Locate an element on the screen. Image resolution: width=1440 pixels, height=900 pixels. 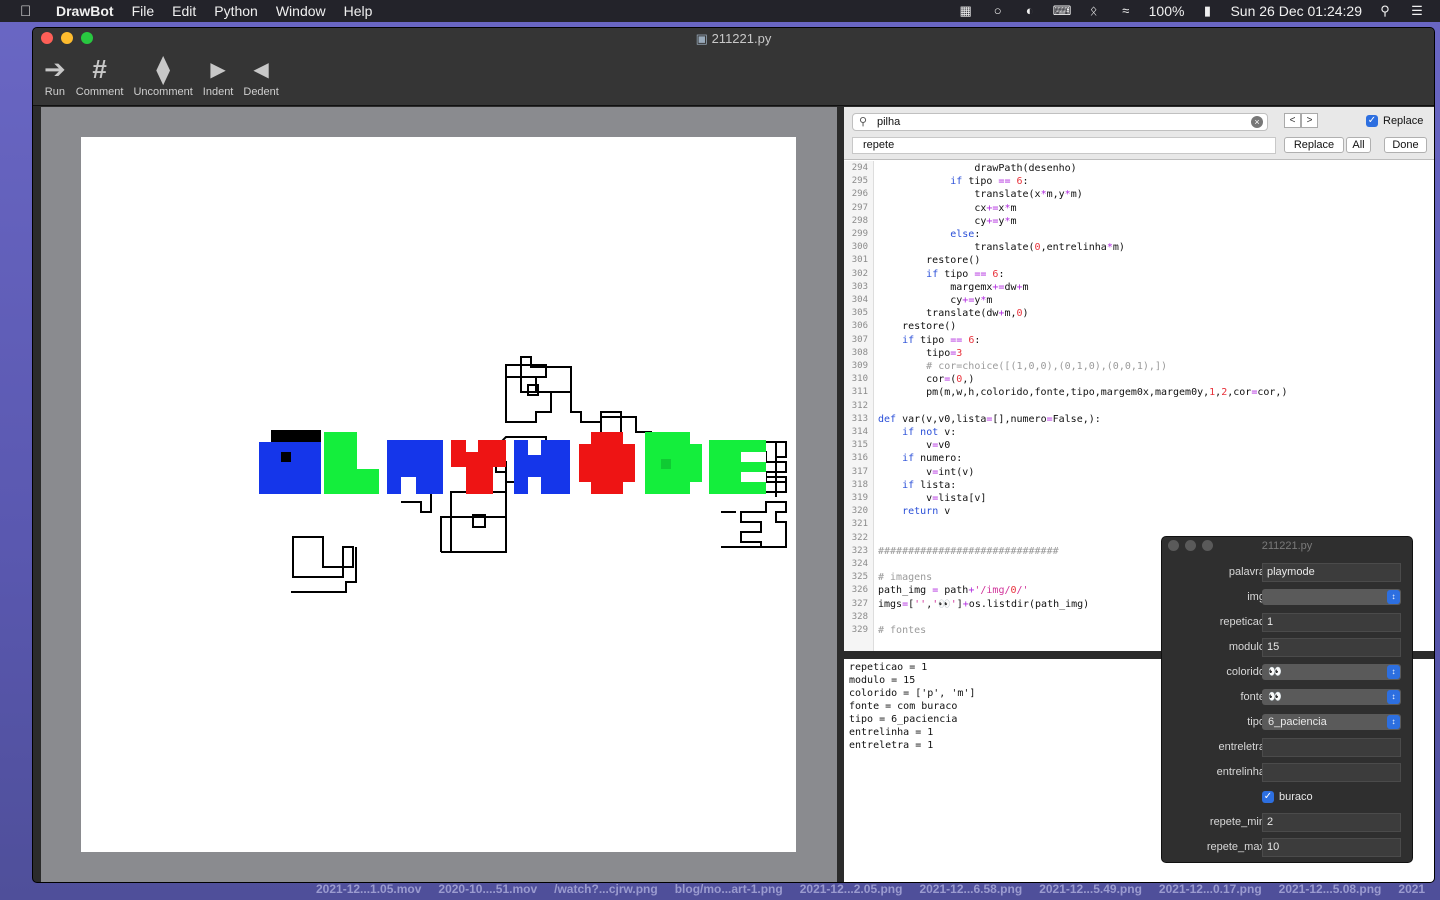
line-number: 312 is located at coordinates (859, 405).